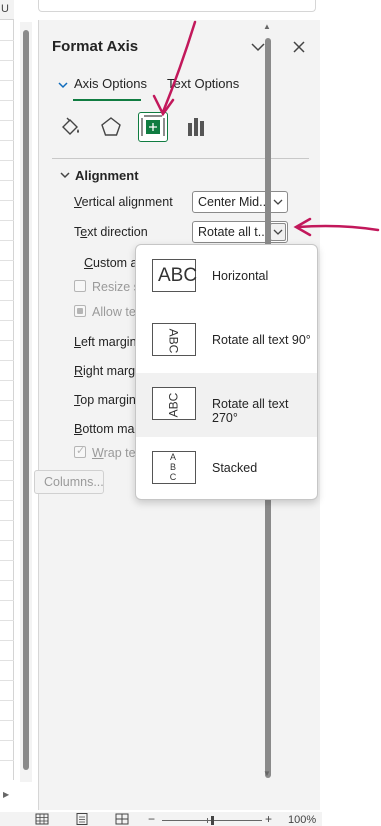 This screenshot has width=381, height=826. What do you see at coordinates (250, 411) in the screenshot?
I see `menu-item-label: Rotate all text 270°` at bounding box center [250, 411].